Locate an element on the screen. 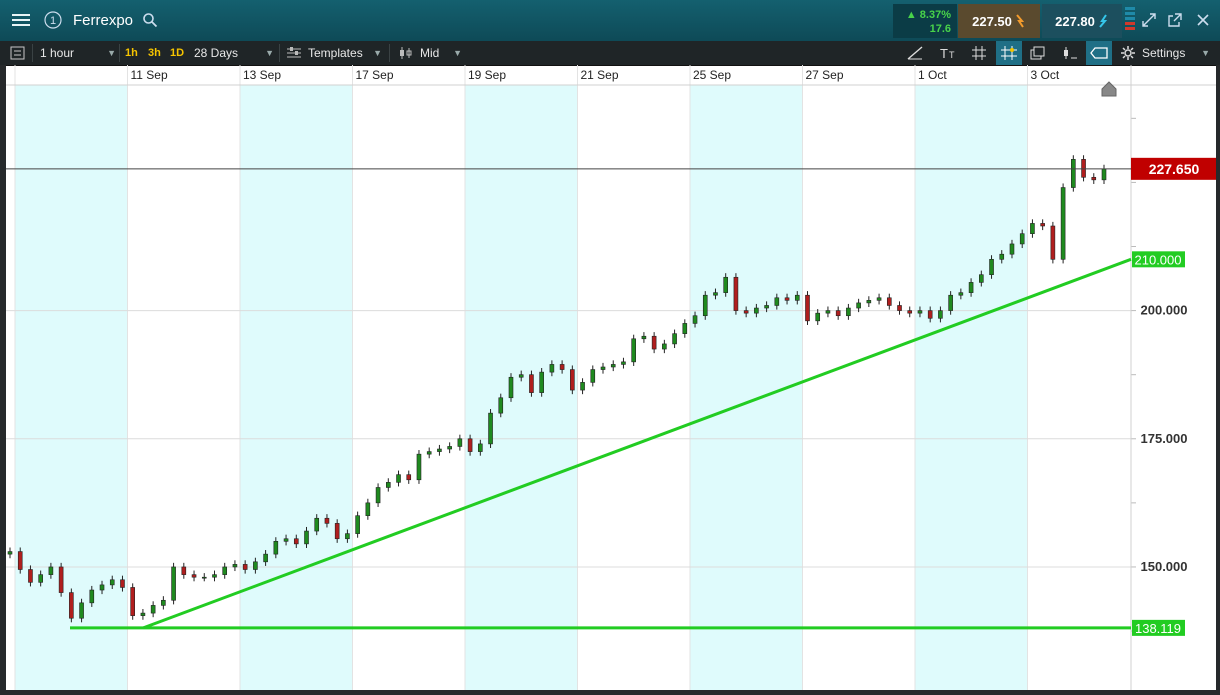  arrow-up-icon is located at coordinates (1103, 21).